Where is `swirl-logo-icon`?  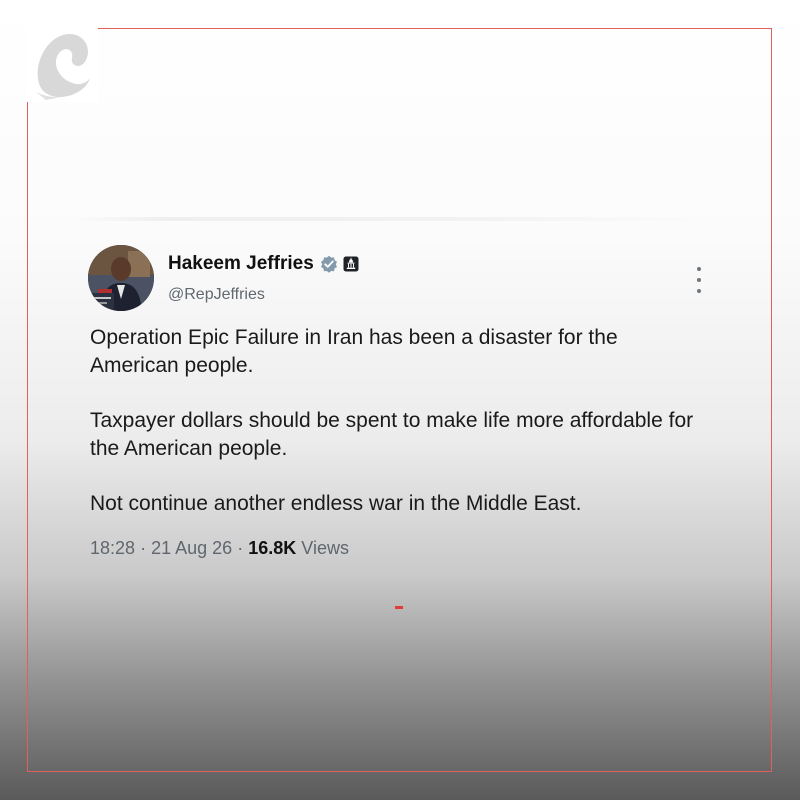 swirl-logo-icon is located at coordinates (62, 64).